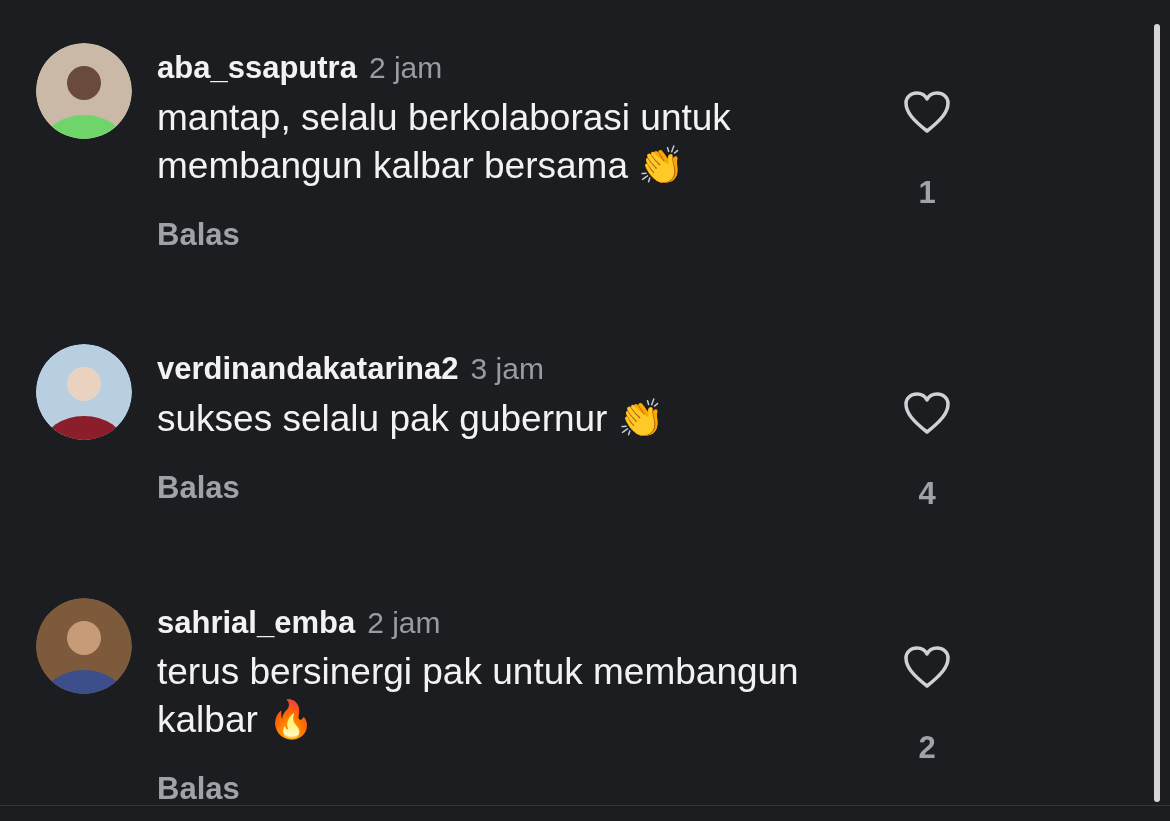  Describe the element at coordinates (507, 369) in the screenshot. I see `comment-time: 3 jam` at that location.